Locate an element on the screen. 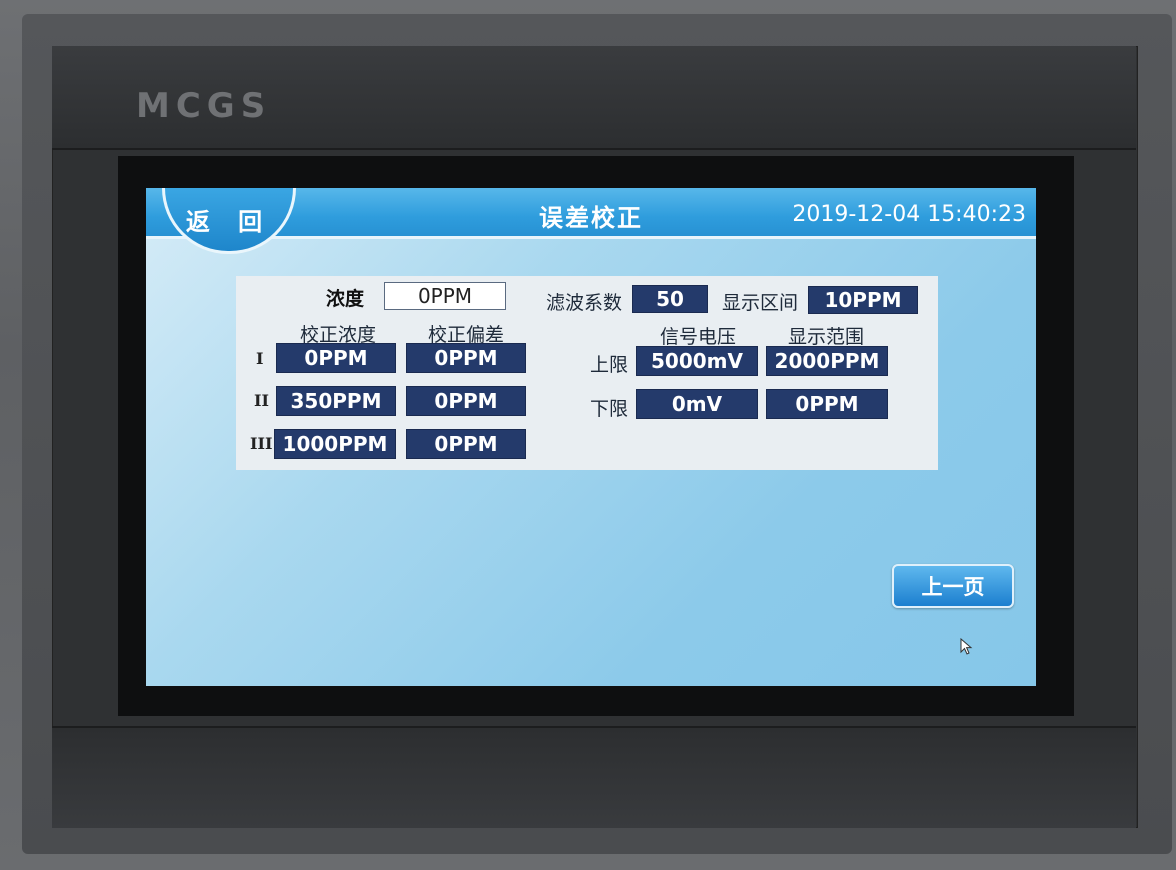  display-interval-label: 显示区间 is located at coordinates (760, 303).